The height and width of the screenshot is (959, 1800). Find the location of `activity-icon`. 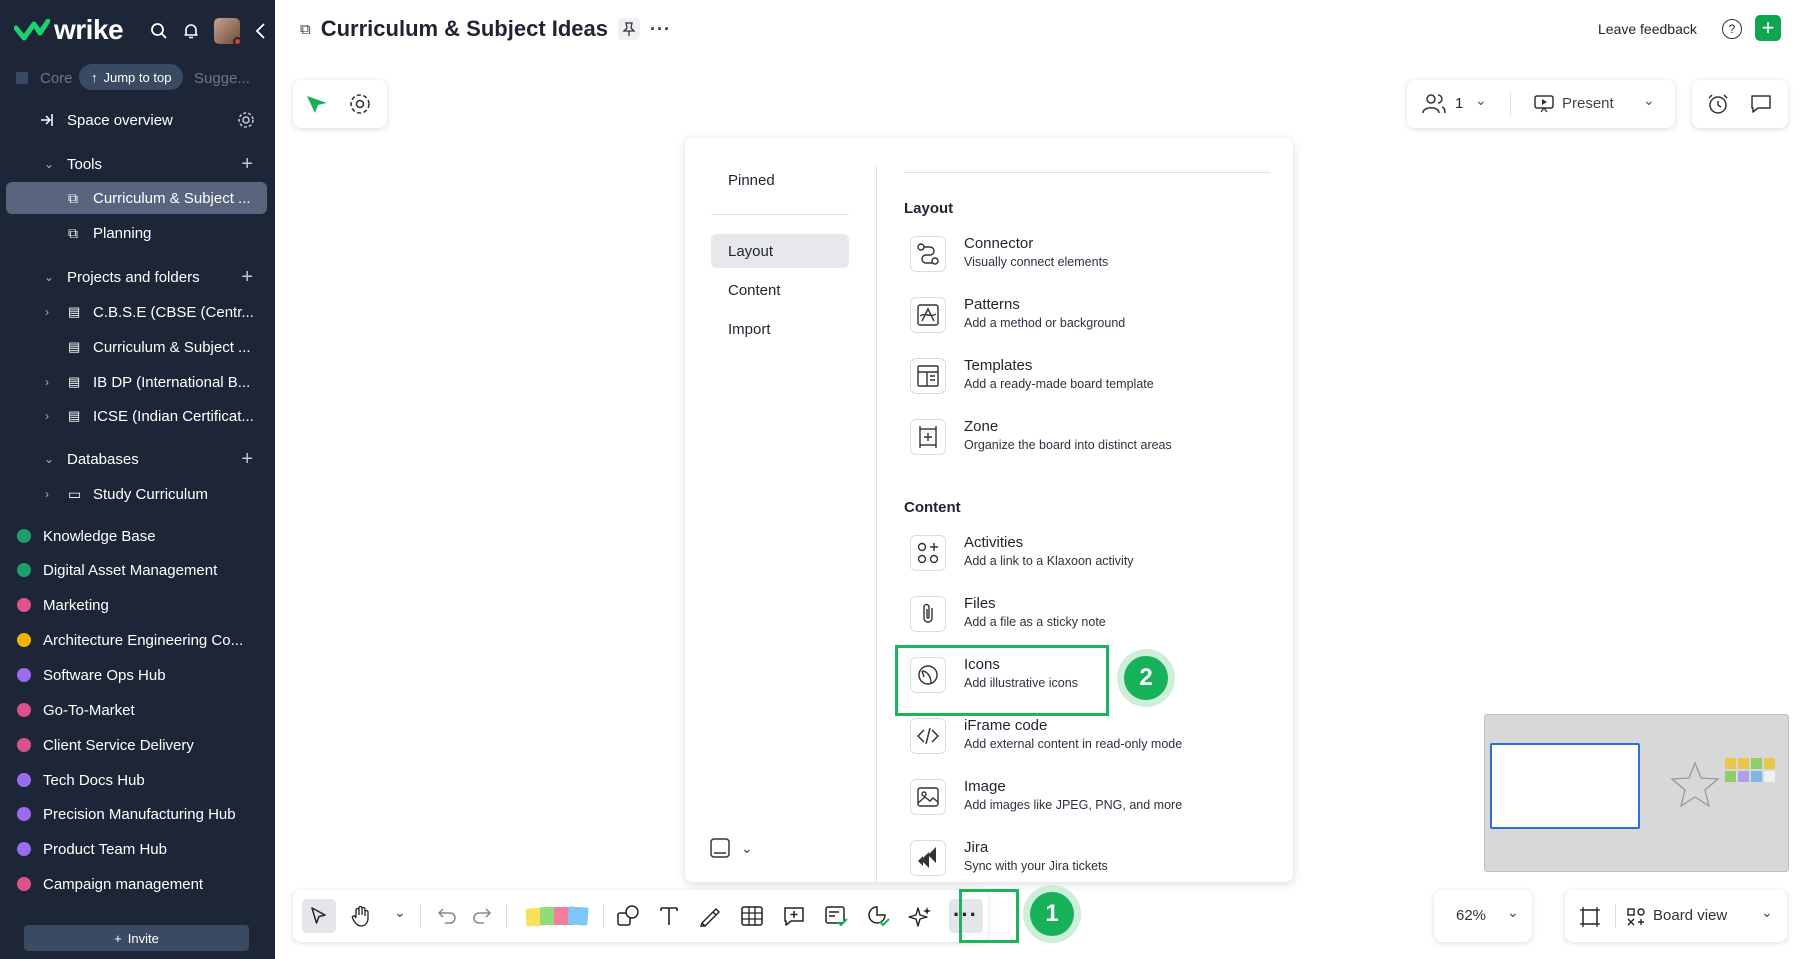

activity-icon is located at coordinates (879, 917).